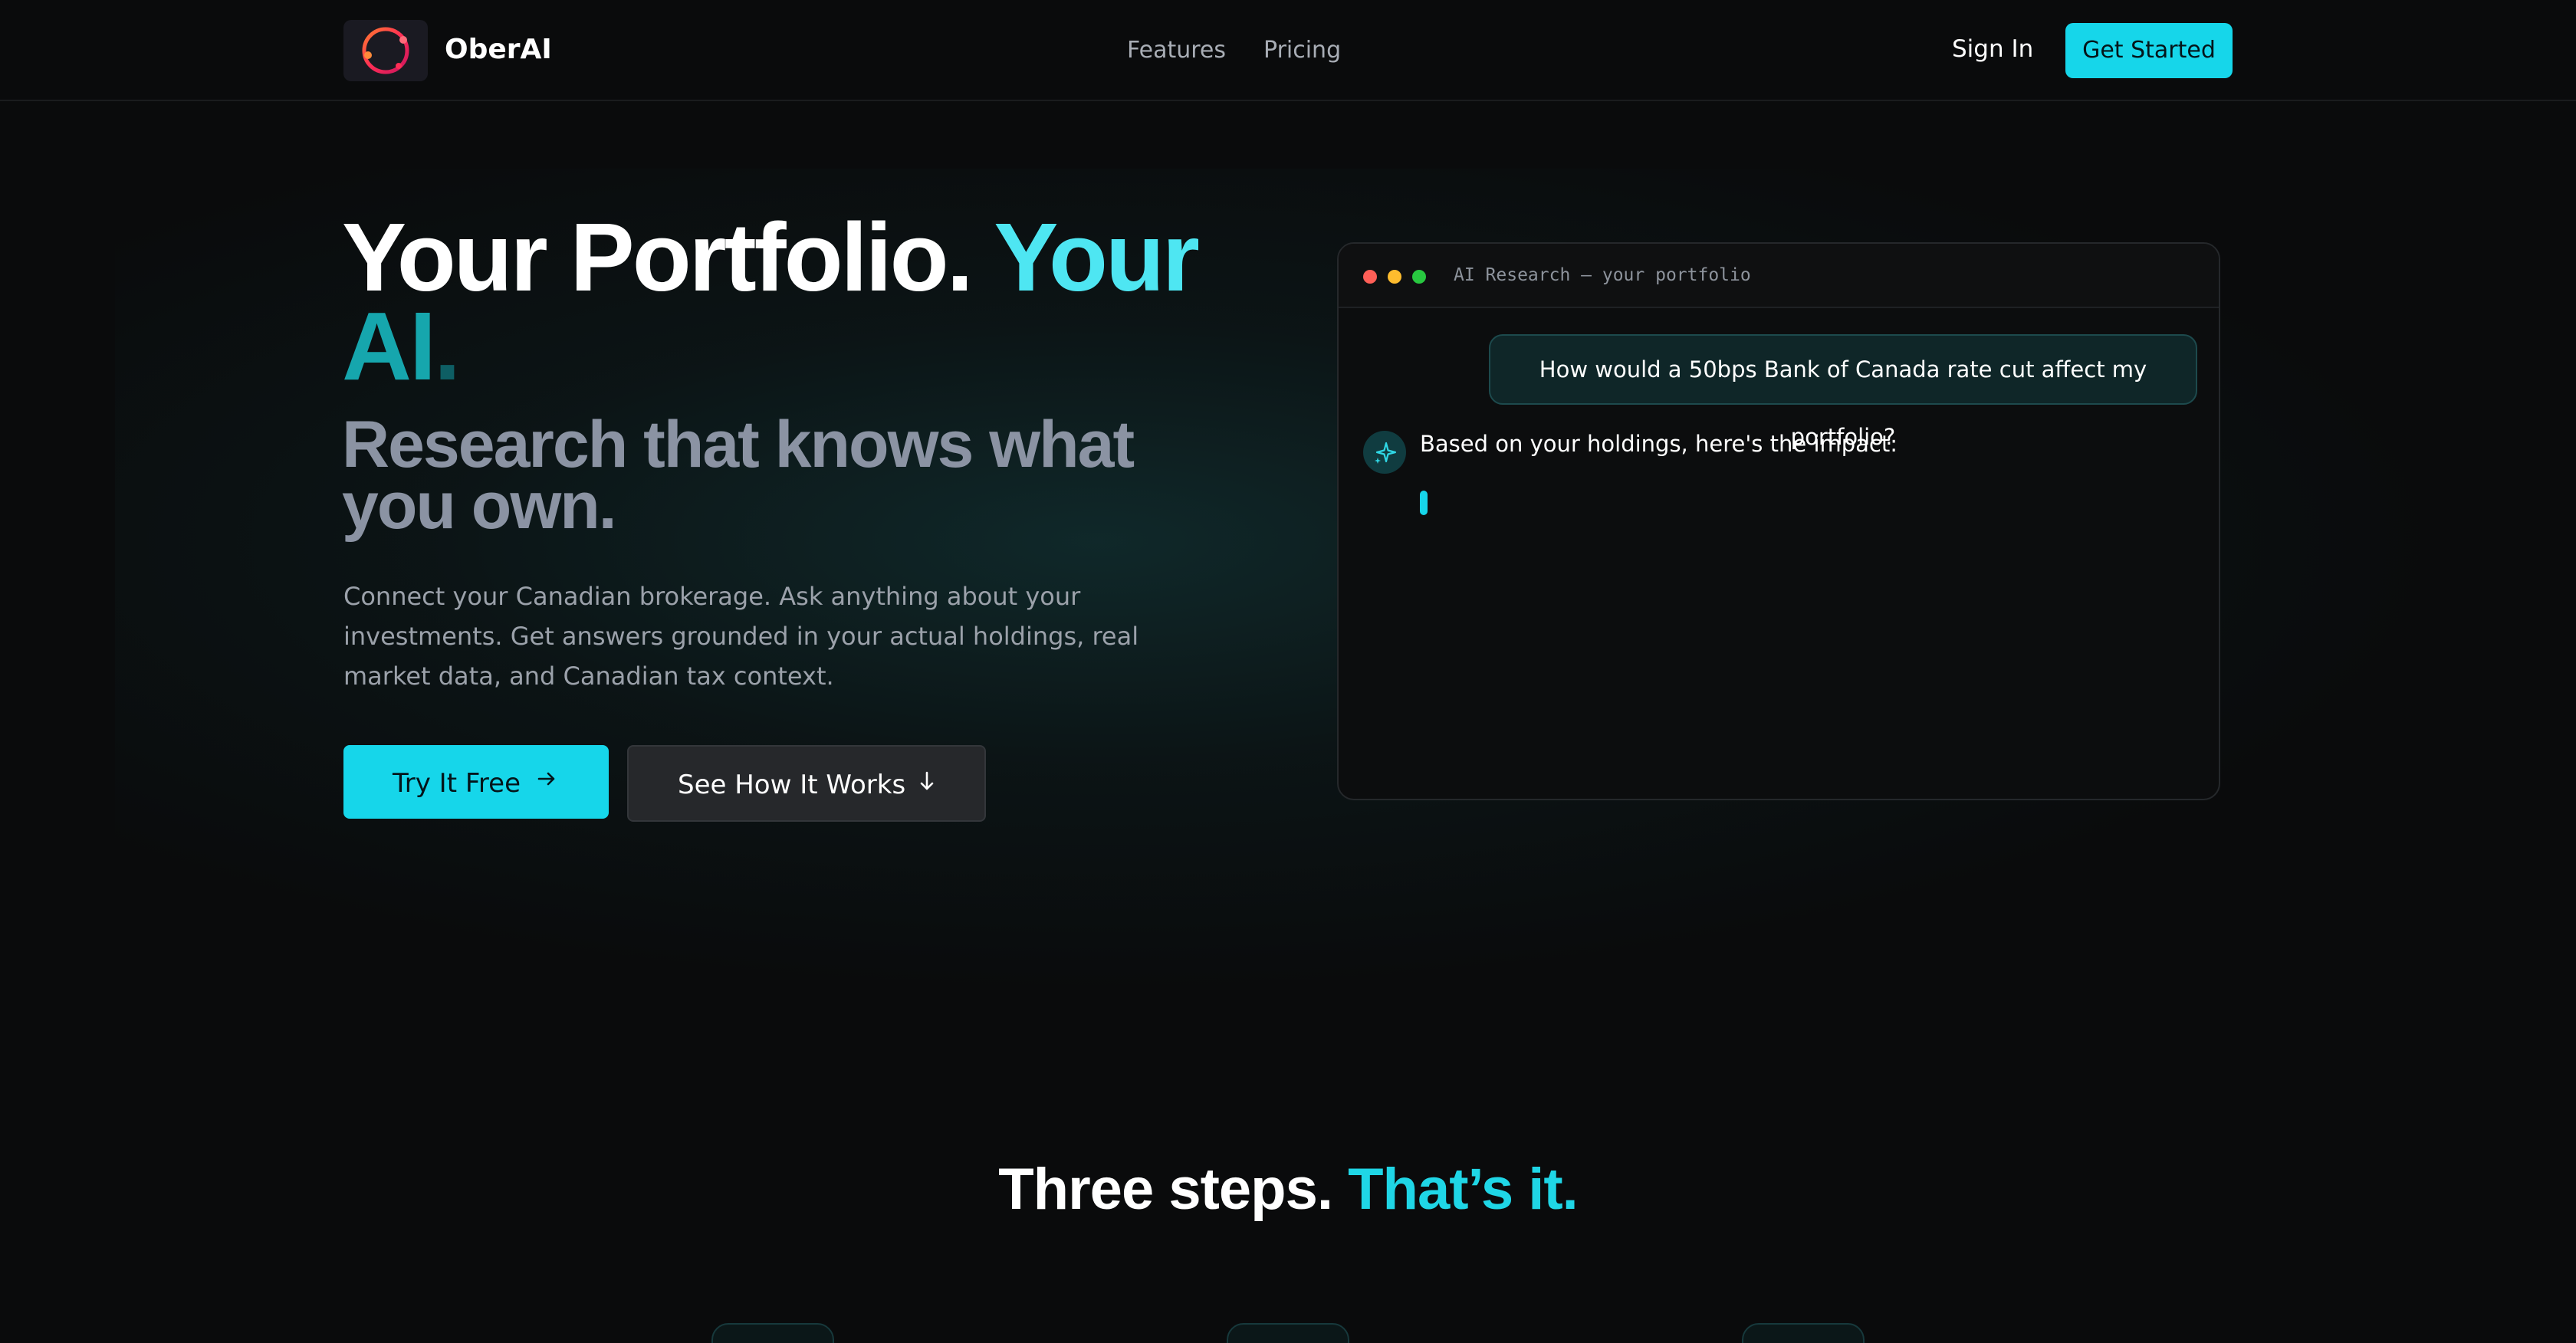 The image size is (2576, 1343). I want to click on sparkle-icon, so click(1384, 453).